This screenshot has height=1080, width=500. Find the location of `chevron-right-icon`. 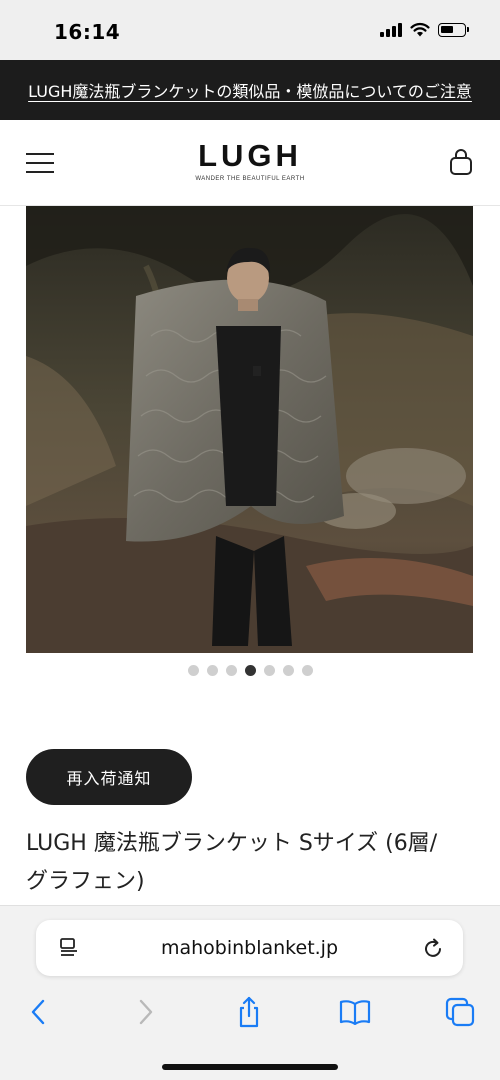

chevron-right-icon is located at coordinates (146, 1012).